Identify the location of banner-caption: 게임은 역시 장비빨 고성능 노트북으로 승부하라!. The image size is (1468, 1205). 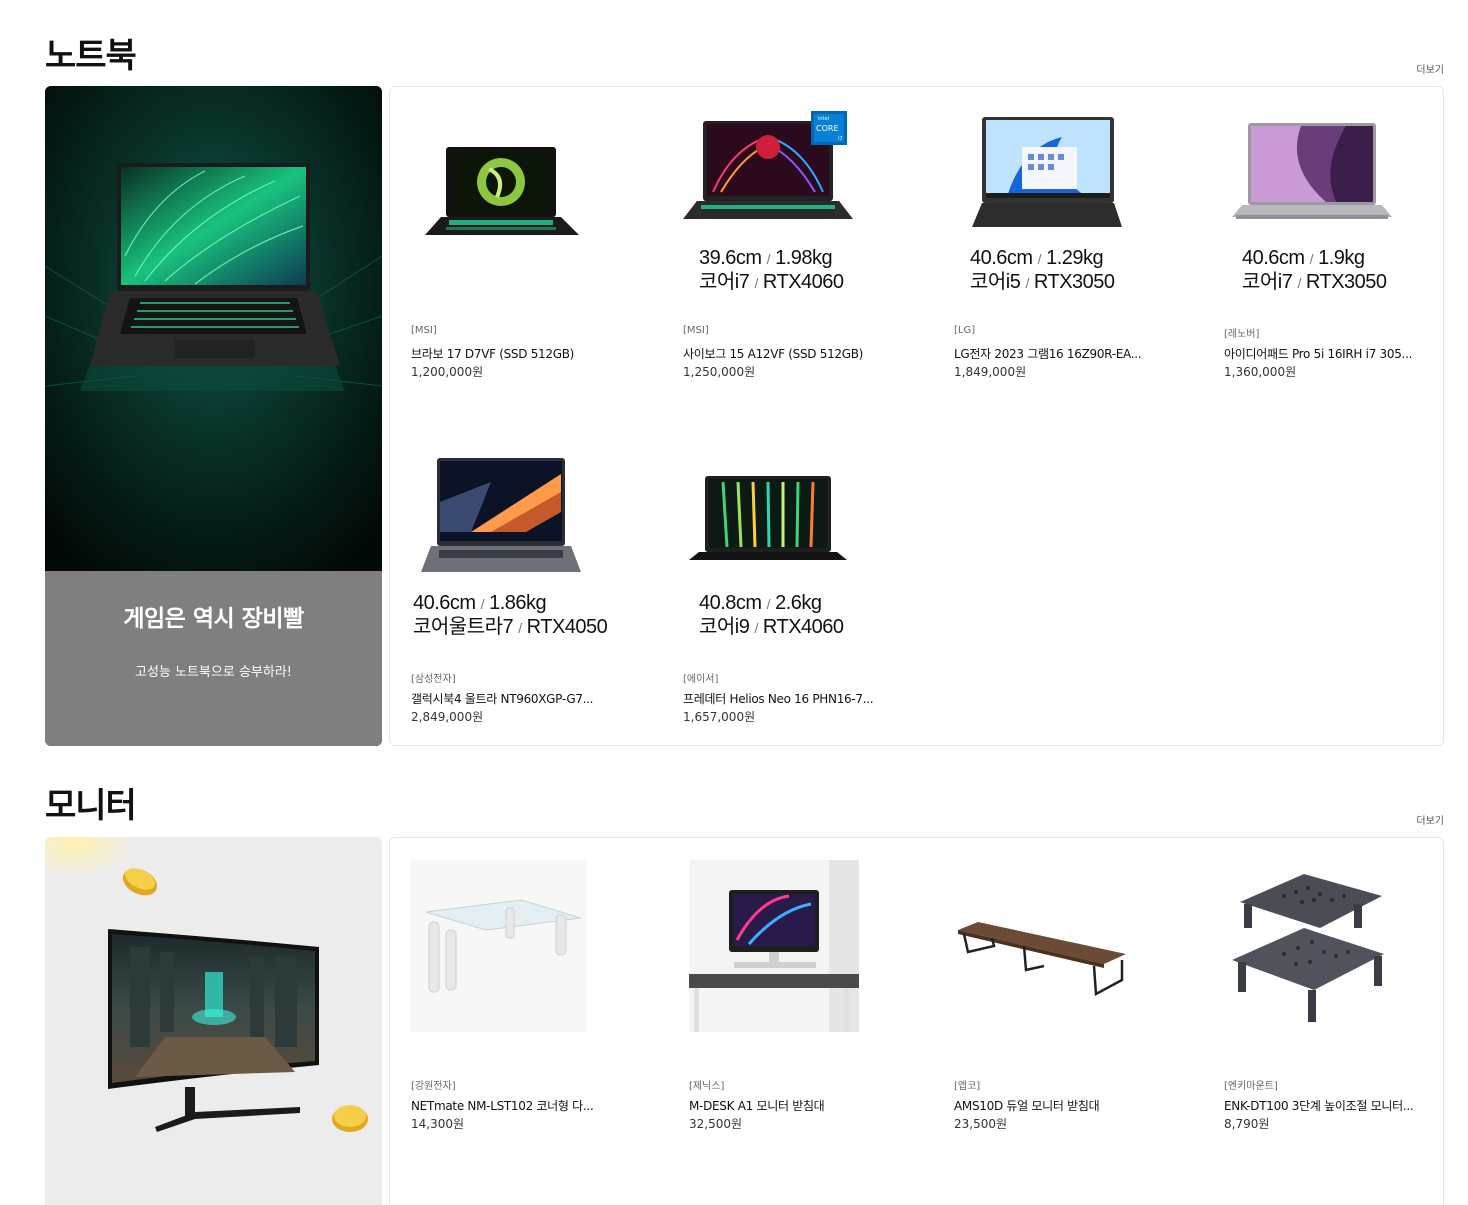
(213, 658).